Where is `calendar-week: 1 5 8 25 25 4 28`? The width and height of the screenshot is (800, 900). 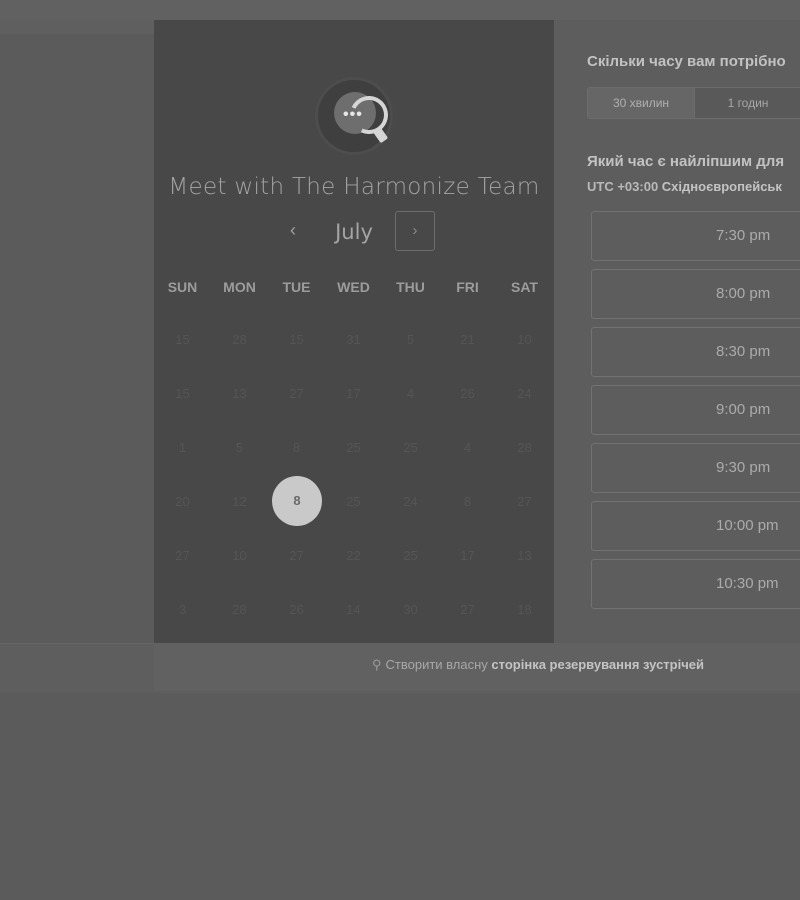 calendar-week: 1 5 8 25 25 4 28 is located at coordinates (354, 448).